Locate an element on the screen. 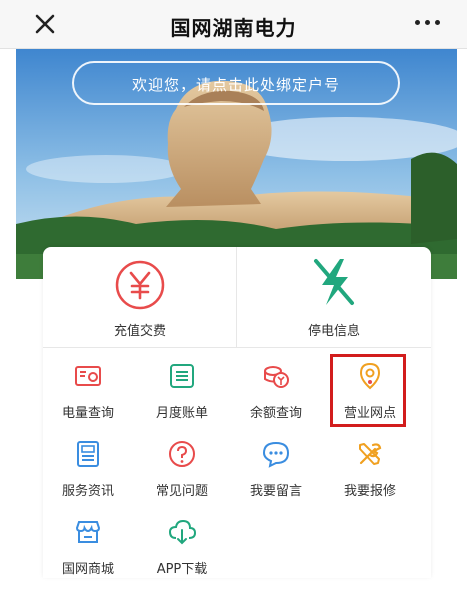 The image size is (467, 590). bill-icon is located at coordinates (182, 376).